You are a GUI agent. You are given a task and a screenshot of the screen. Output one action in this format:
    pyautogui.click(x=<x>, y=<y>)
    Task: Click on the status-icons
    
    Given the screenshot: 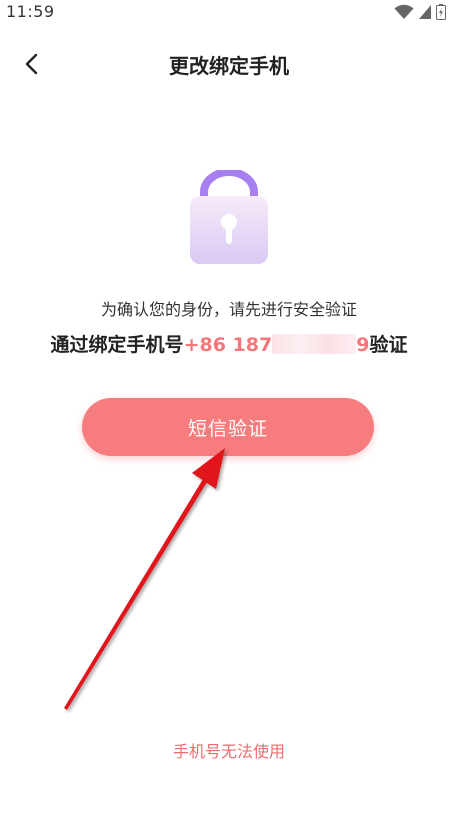 What is the action you would take?
    pyautogui.click(x=420, y=12)
    